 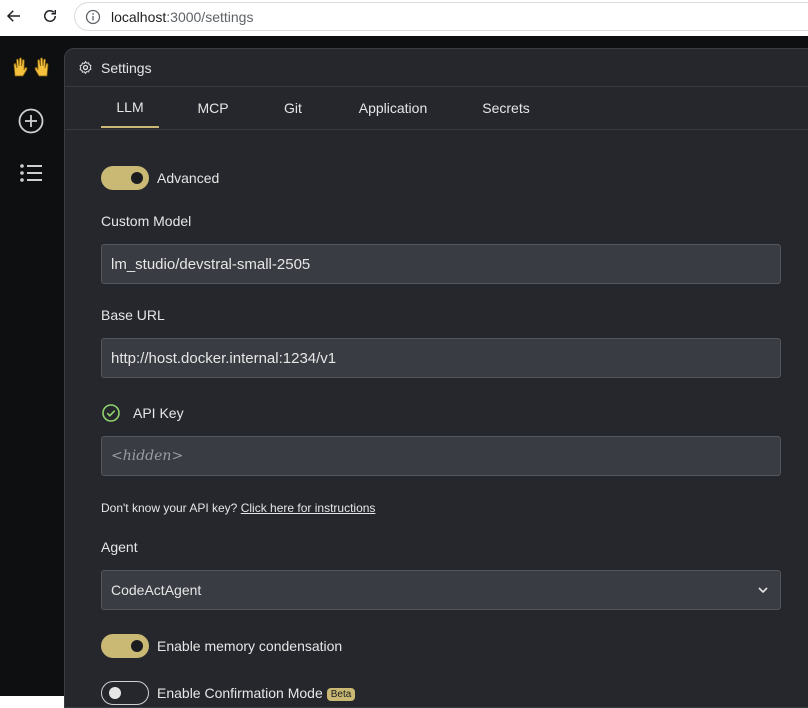 I want to click on memory-label: Enable memory condensation, so click(x=250, y=646).